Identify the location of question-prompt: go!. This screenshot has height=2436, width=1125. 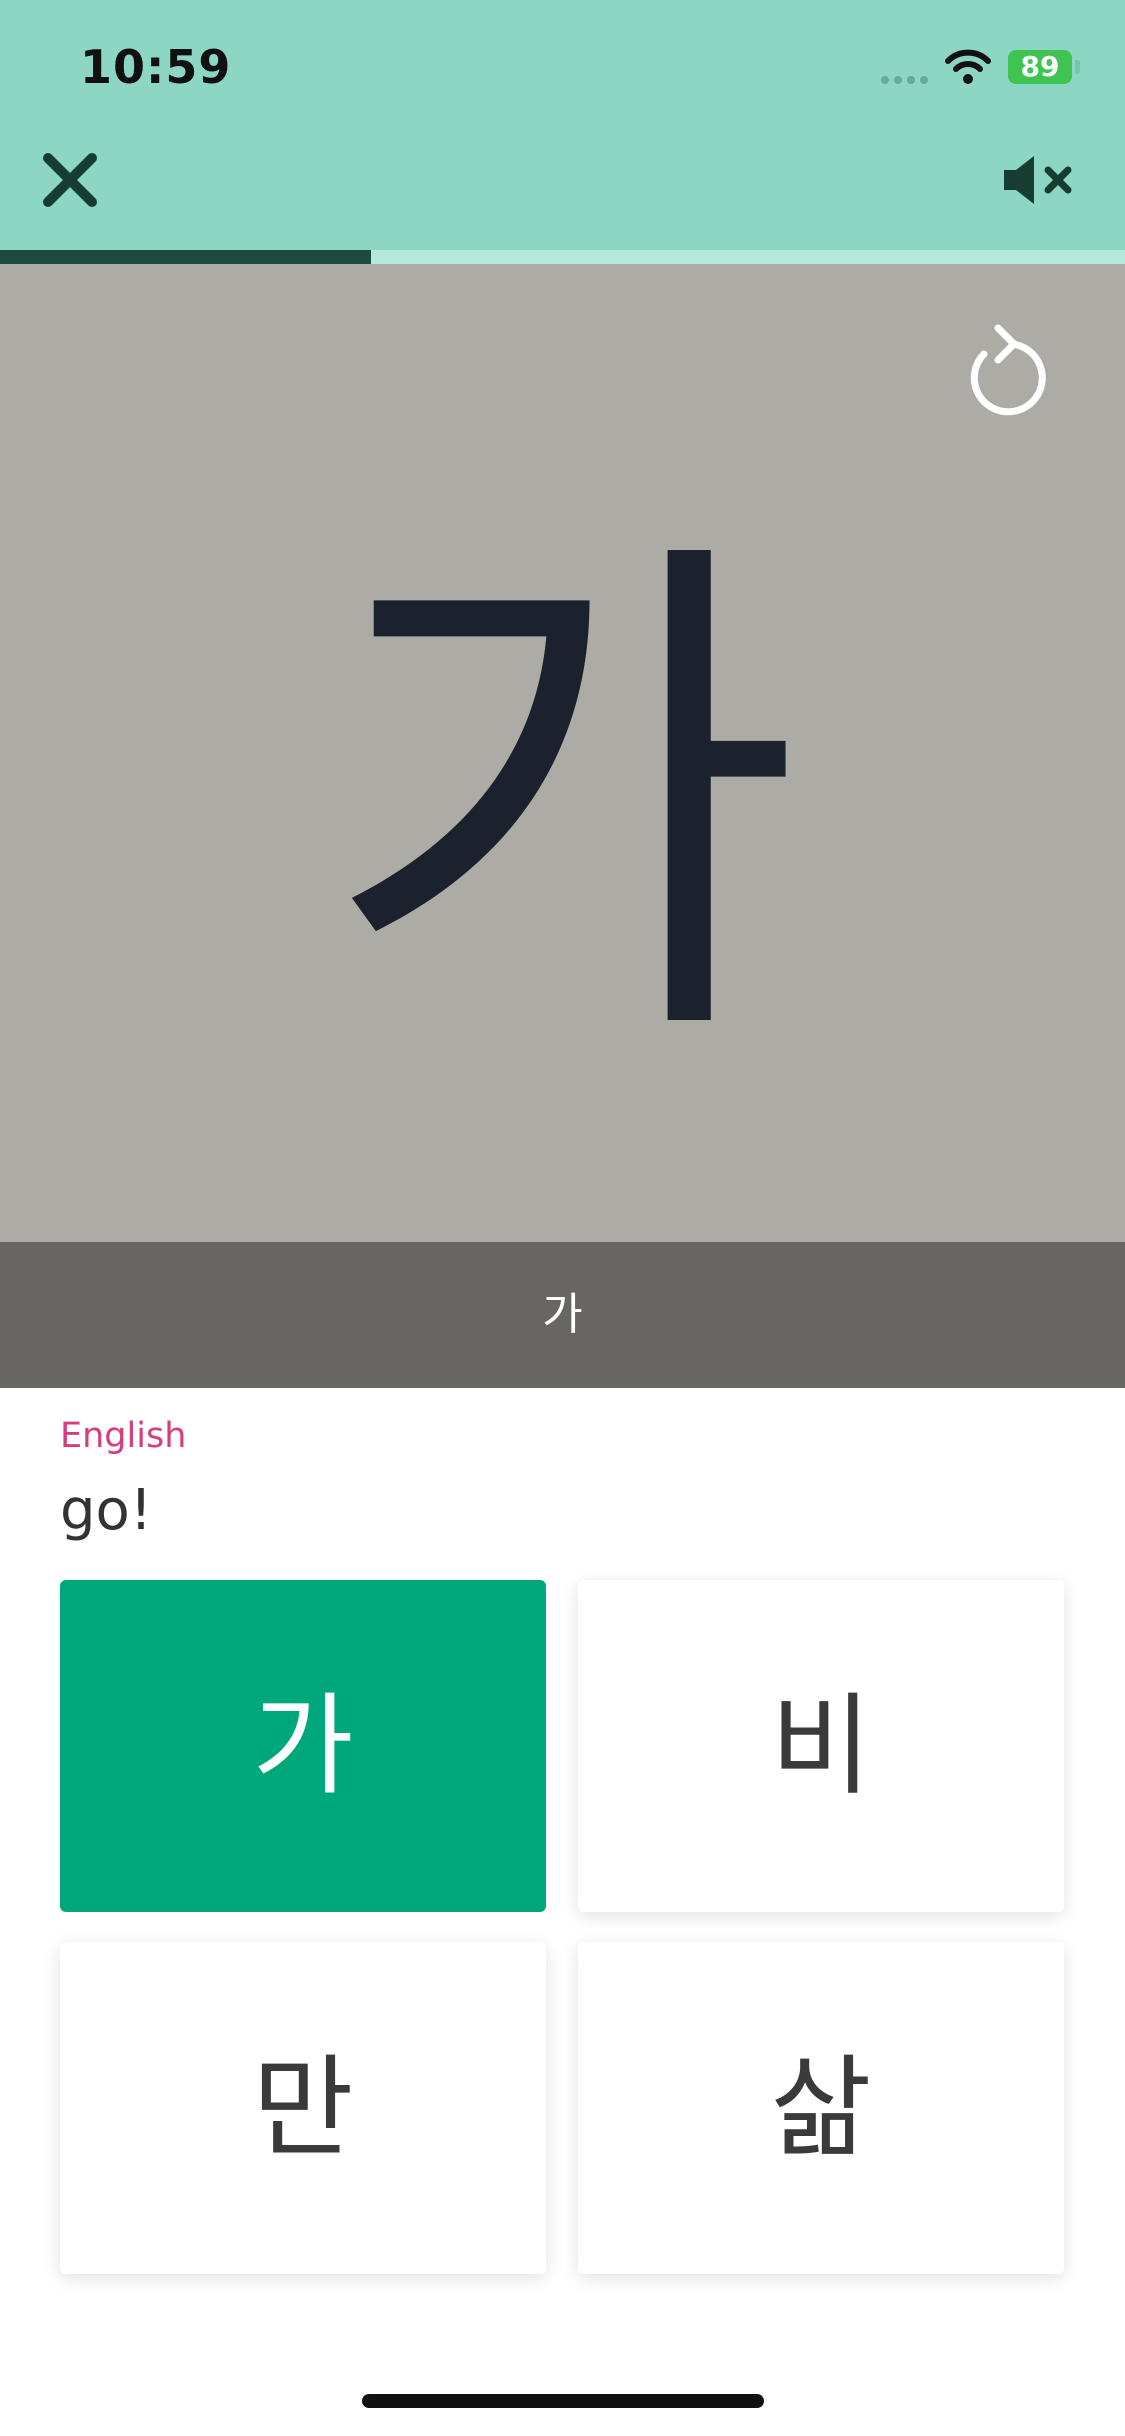
(106, 1510).